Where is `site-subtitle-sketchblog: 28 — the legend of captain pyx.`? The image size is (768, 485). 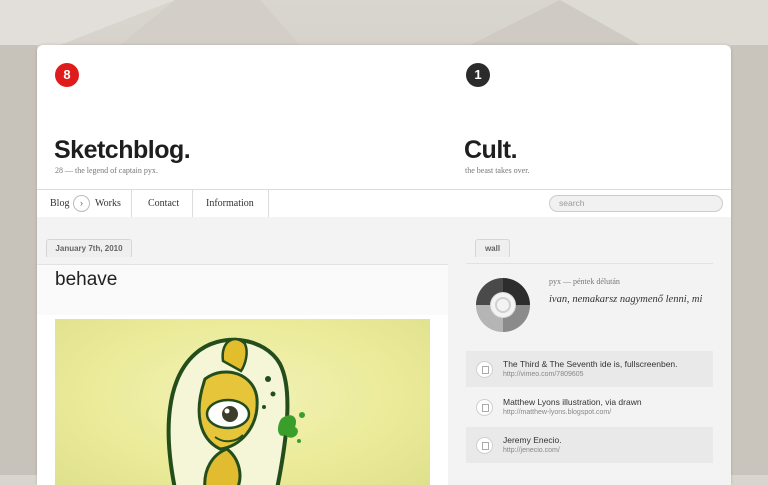 site-subtitle-sketchblog: 28 — the legend of captain pyx. is located at coordinates (106, 170).